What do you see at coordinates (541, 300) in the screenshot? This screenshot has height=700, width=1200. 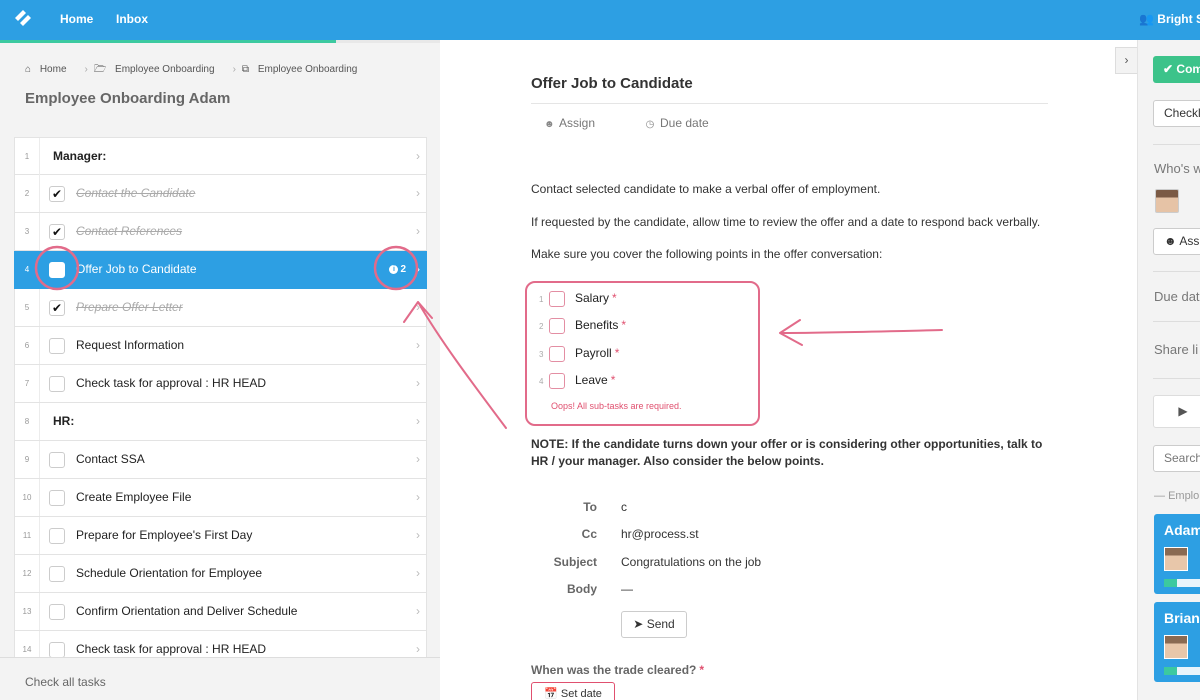 I see `subtask-number: 1` at bounding box center [541, 300].